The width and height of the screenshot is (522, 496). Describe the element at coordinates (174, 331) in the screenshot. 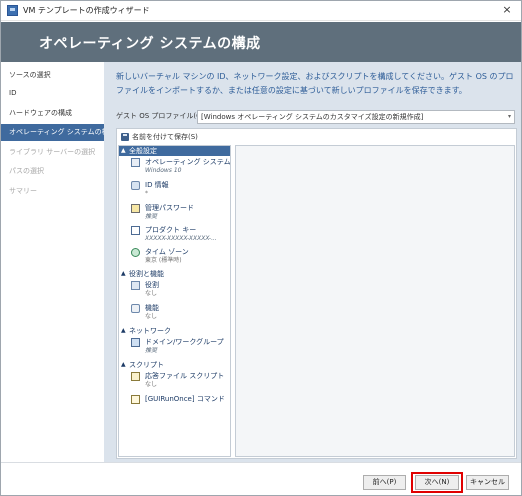

I see `group-network: ▲ ネットワーク` at that location.